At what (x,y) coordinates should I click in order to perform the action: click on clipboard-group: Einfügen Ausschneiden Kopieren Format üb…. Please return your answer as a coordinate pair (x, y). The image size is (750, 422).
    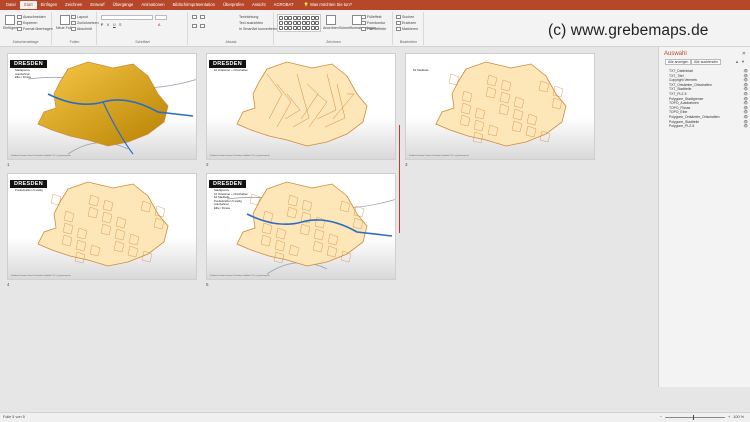
    Looking at the image, I should click on (26, 28).